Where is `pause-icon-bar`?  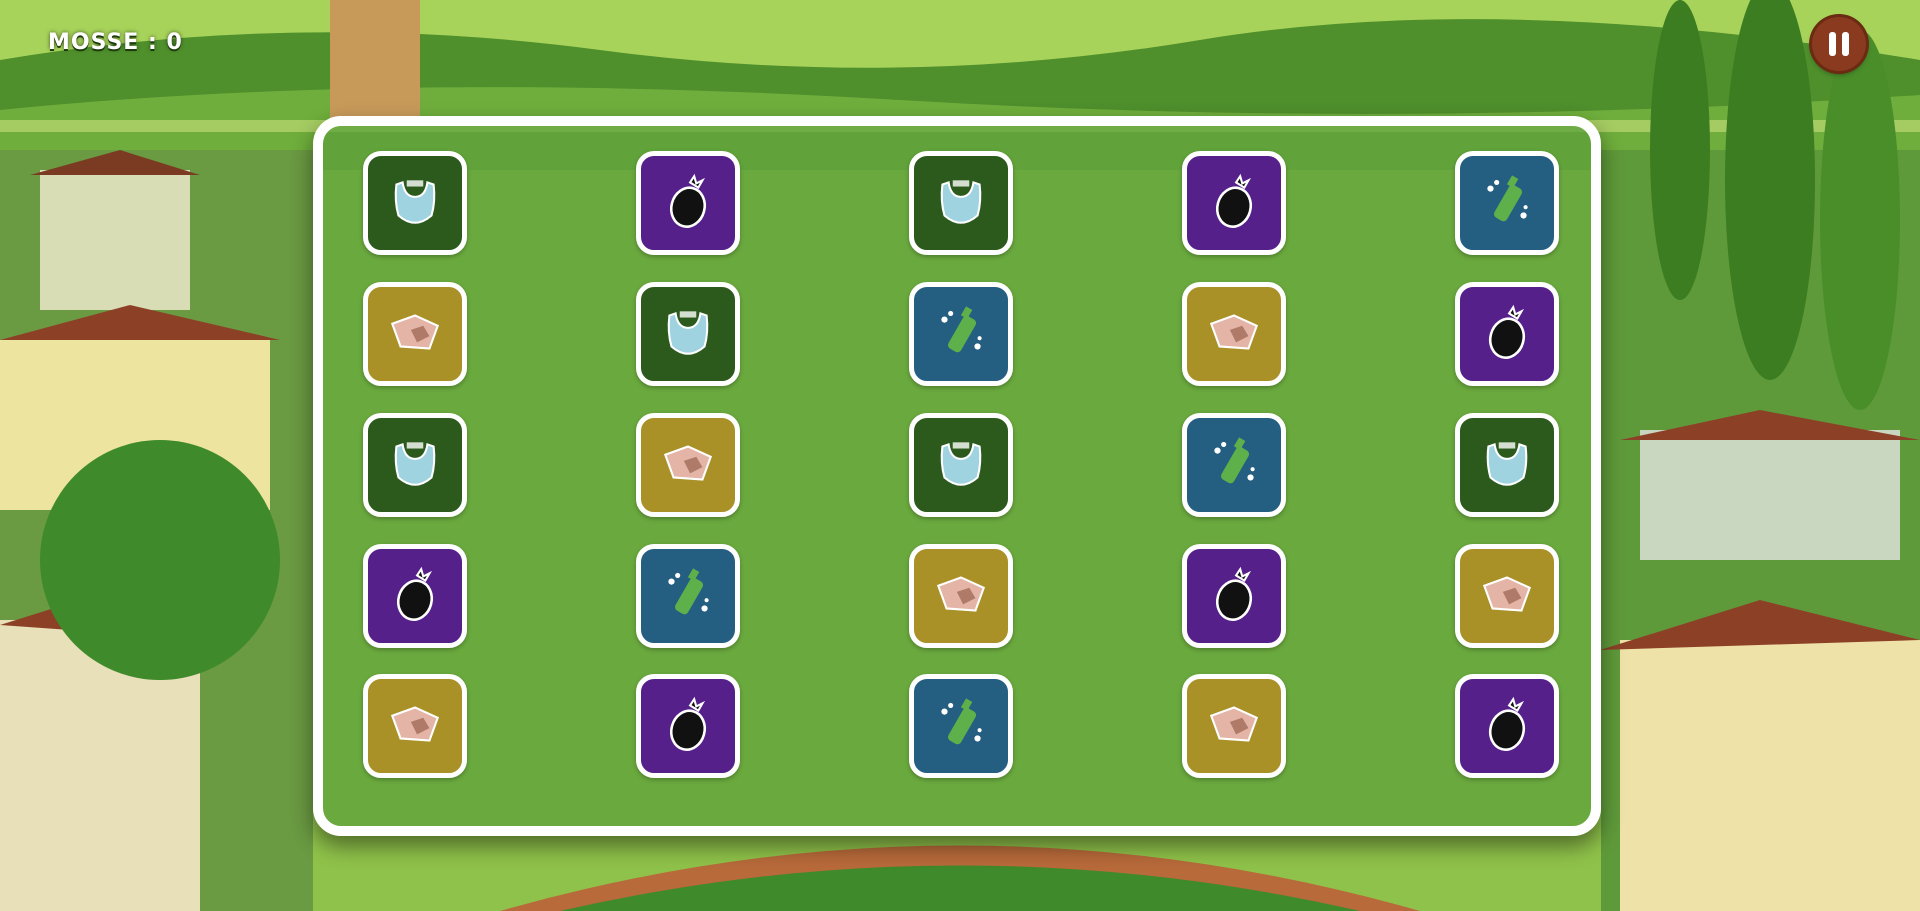 pause-icon-bar is located at coordinates (1845, 44).